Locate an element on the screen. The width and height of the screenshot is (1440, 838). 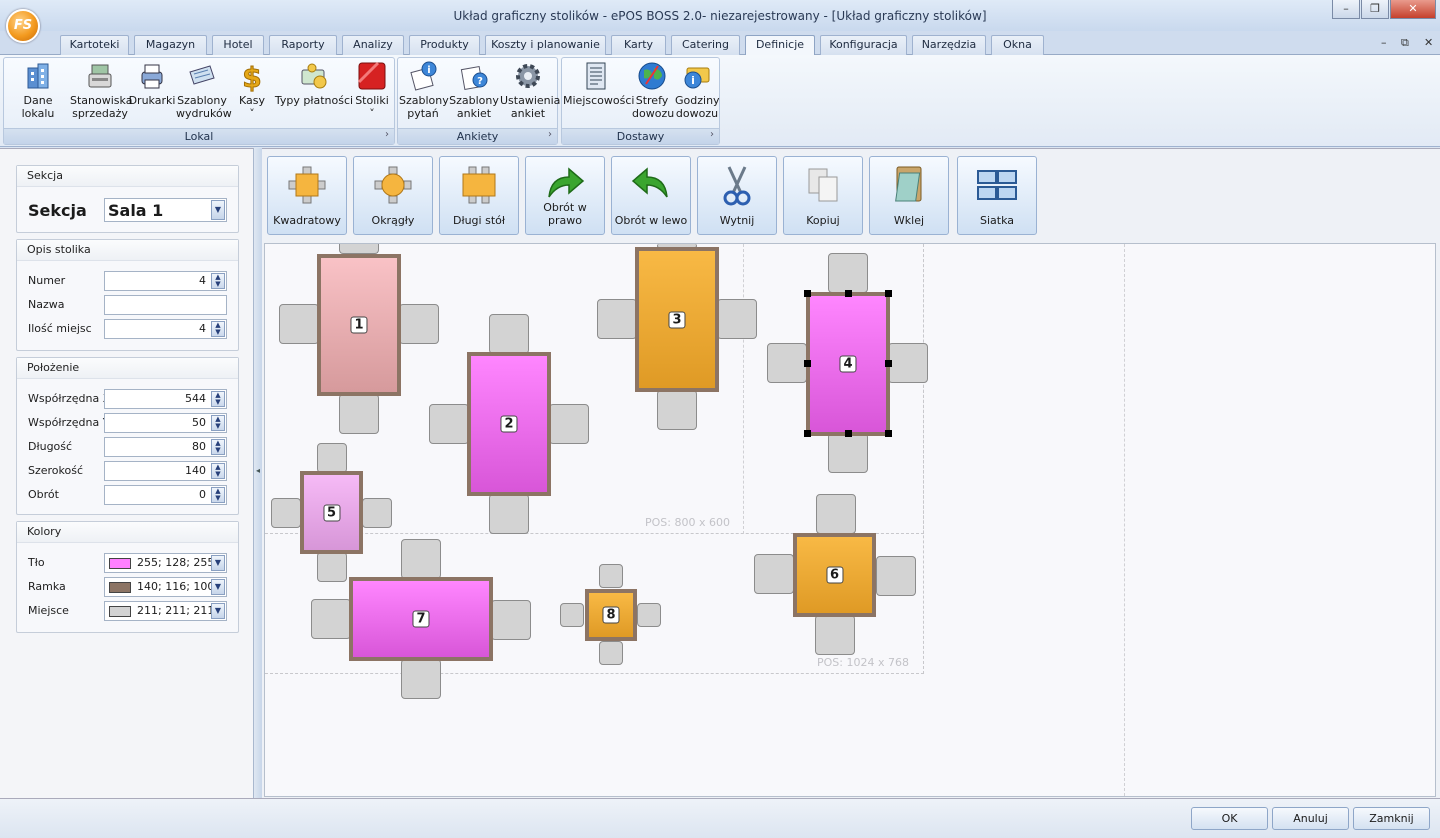
kasy-button: $ Kasy ˅ is located at coordinates (252, 90).